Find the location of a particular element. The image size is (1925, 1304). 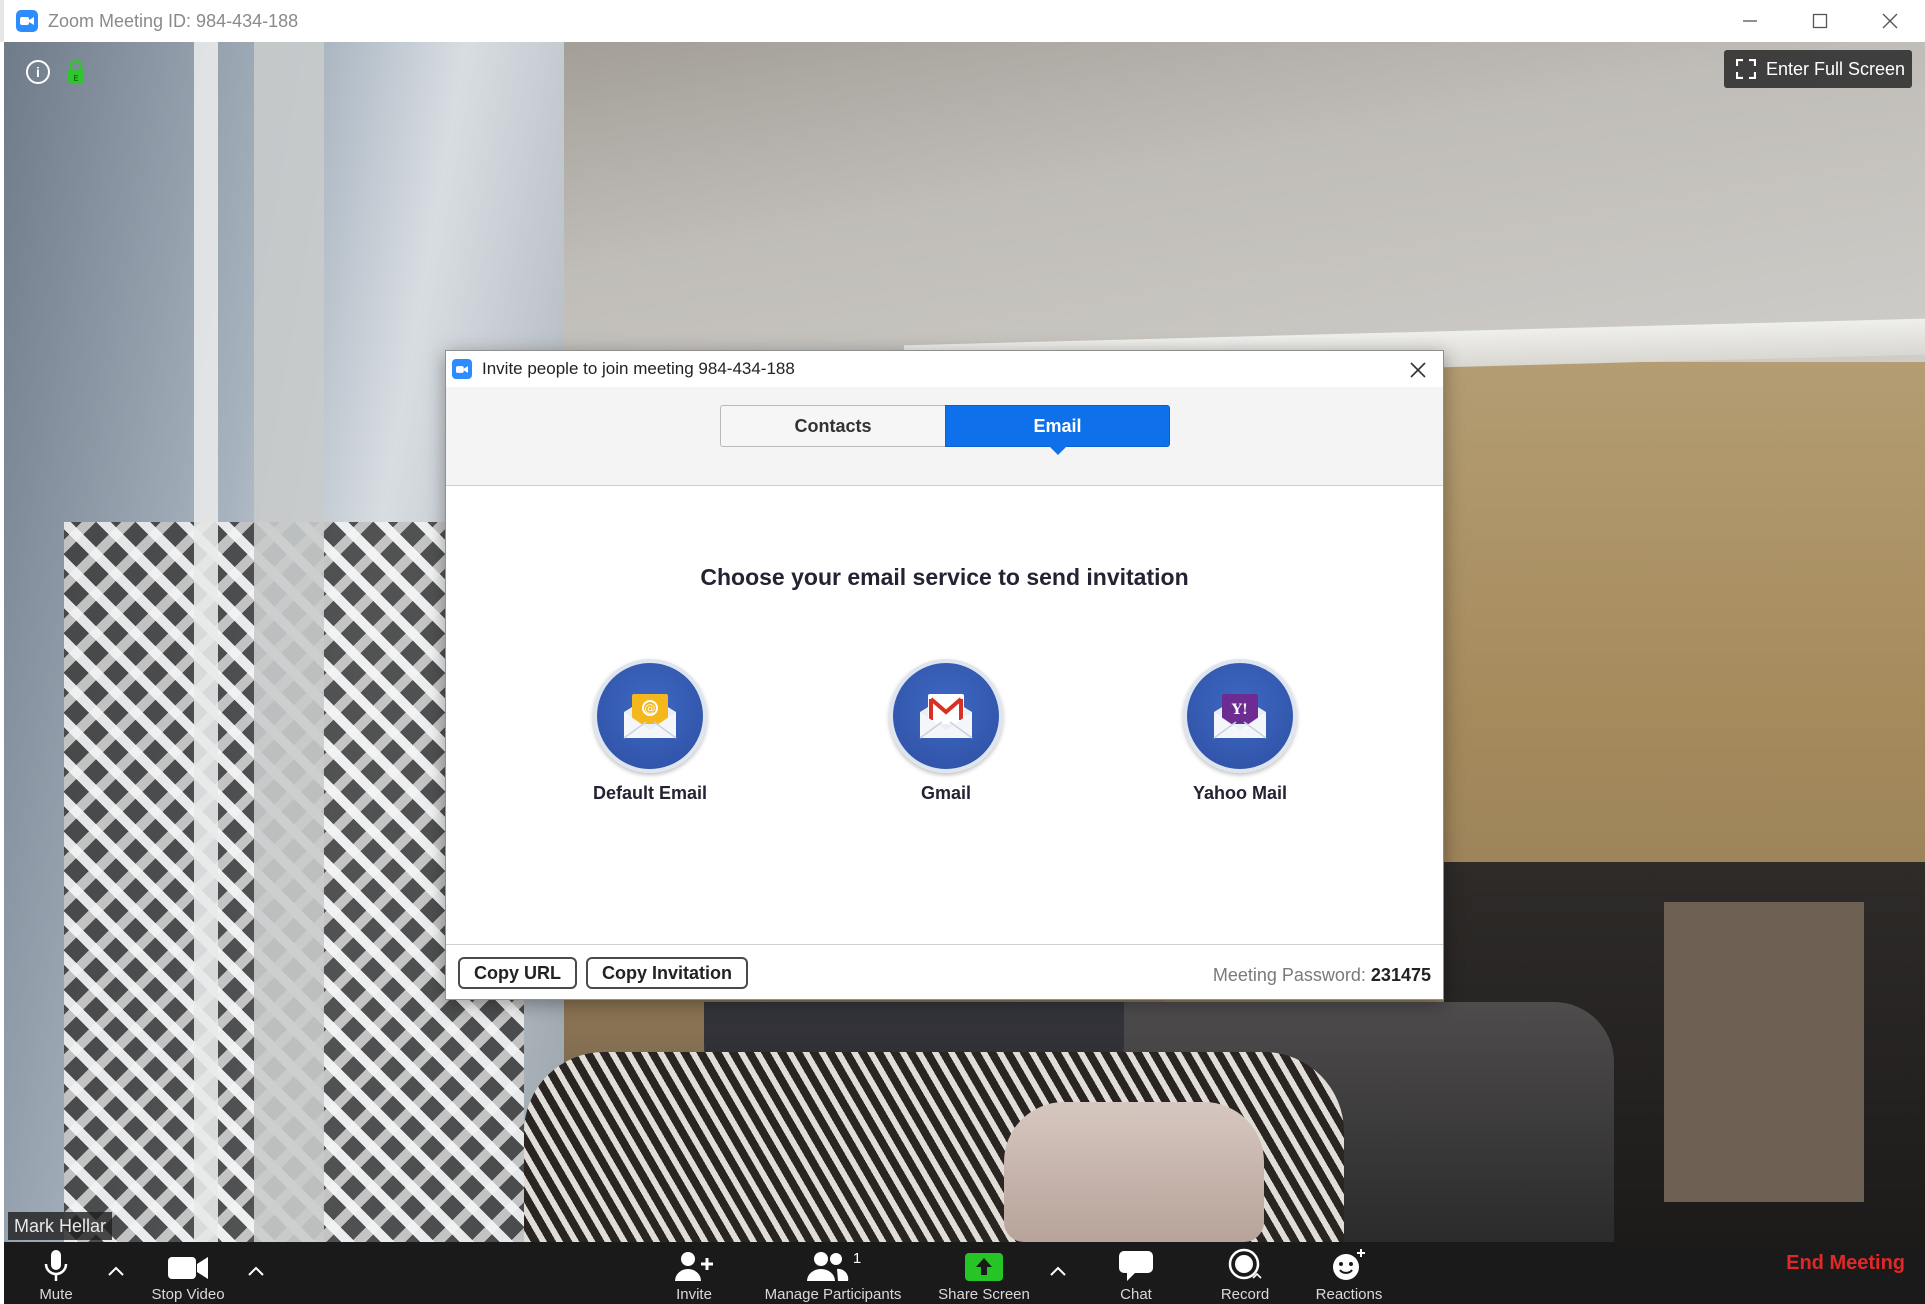

microphone-icon is located at coordinates (56, 1265).